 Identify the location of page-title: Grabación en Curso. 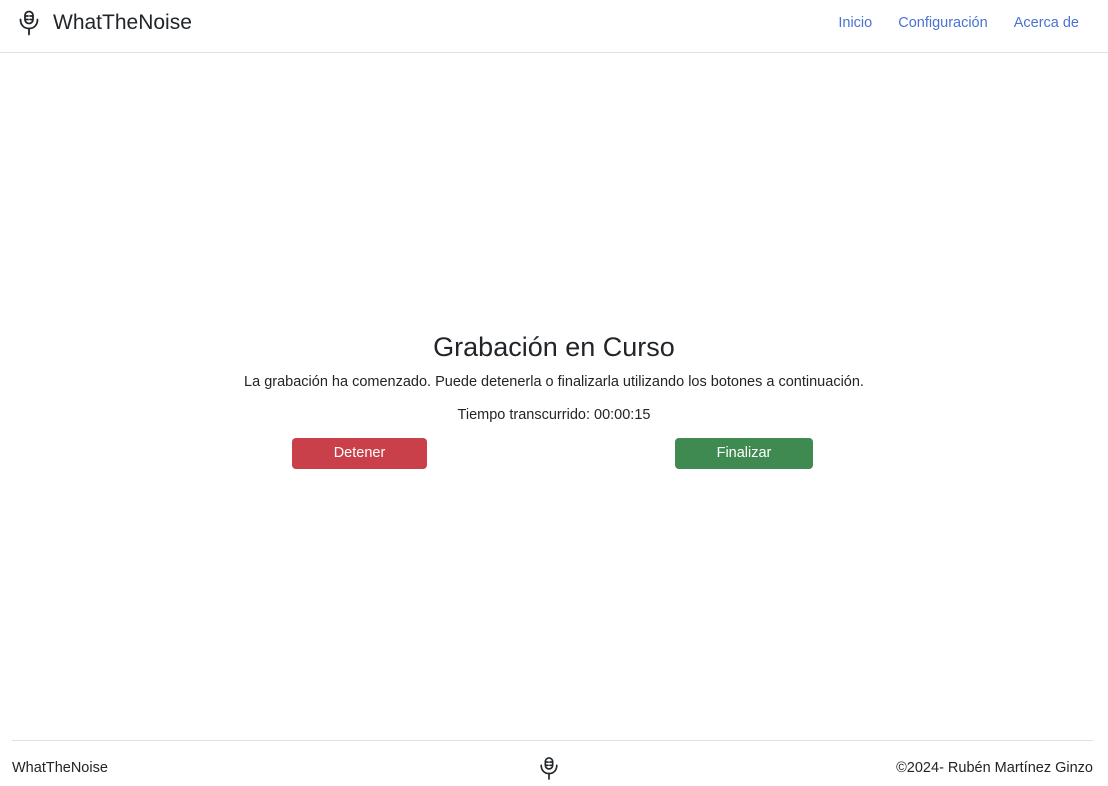
(554, 347).